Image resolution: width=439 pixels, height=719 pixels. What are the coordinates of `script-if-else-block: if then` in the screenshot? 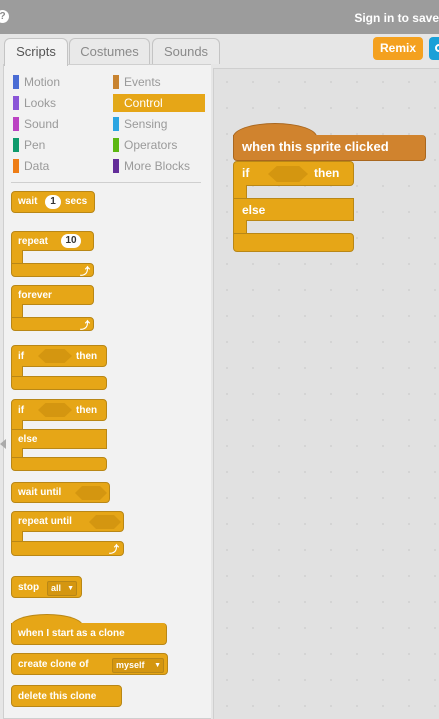 It's located at (293, 173).